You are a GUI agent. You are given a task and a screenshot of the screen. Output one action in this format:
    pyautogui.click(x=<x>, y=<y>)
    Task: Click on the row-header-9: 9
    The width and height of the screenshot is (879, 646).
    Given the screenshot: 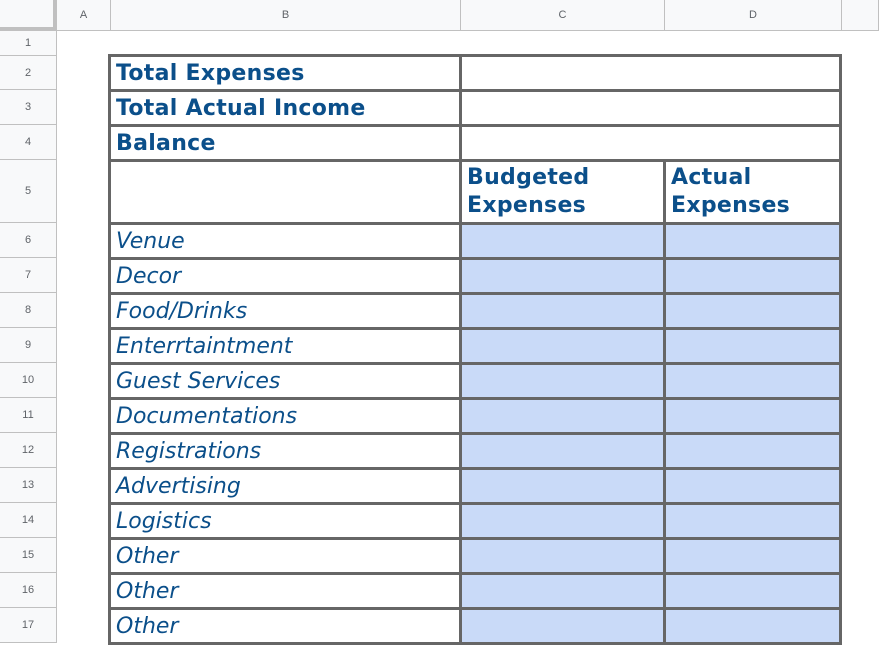 What is the action you would take?
    pyautogui.click(x=28, y=345)
    